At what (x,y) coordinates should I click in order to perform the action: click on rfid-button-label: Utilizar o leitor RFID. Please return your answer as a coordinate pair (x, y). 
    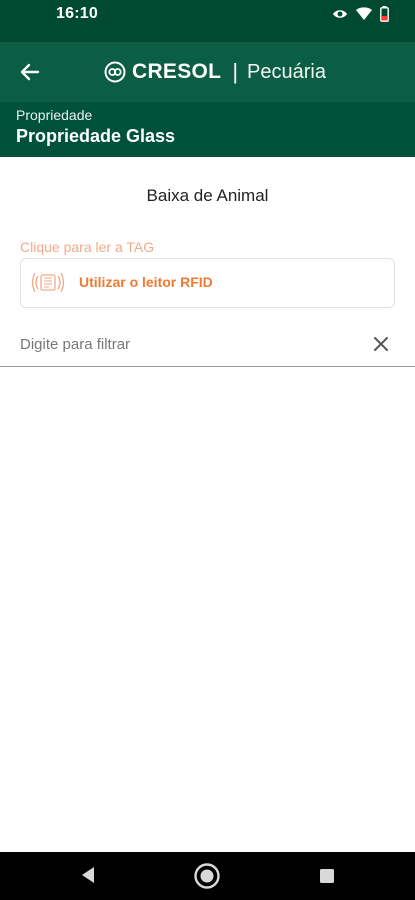
    Looking at the image, I should click on (146, 282).